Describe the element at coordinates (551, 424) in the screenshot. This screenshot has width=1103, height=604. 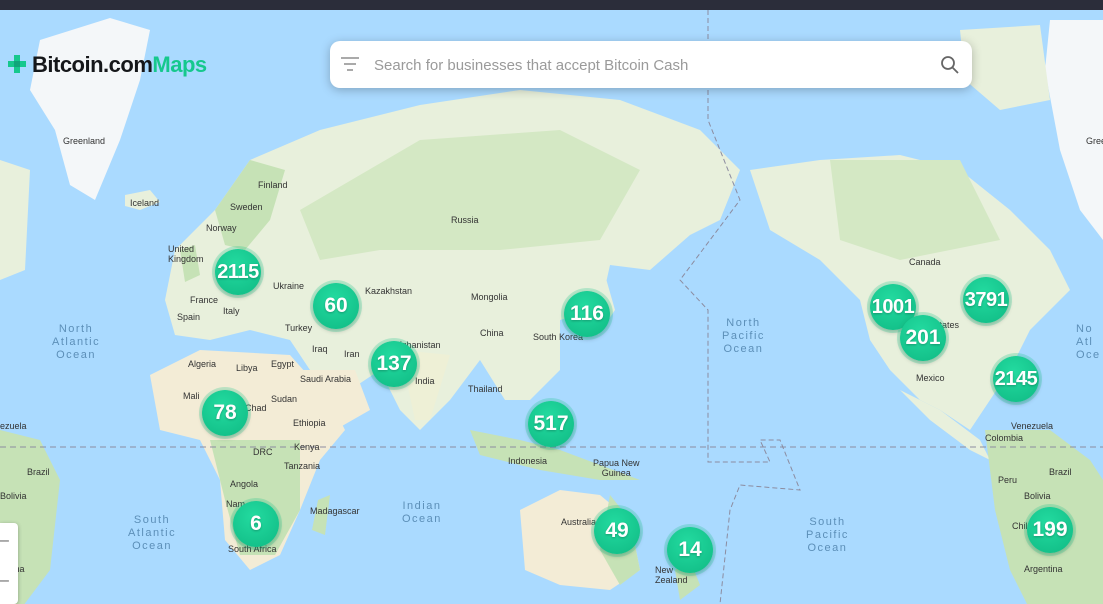
I see `cluster-marker-southeast-asia: 517` at that location.